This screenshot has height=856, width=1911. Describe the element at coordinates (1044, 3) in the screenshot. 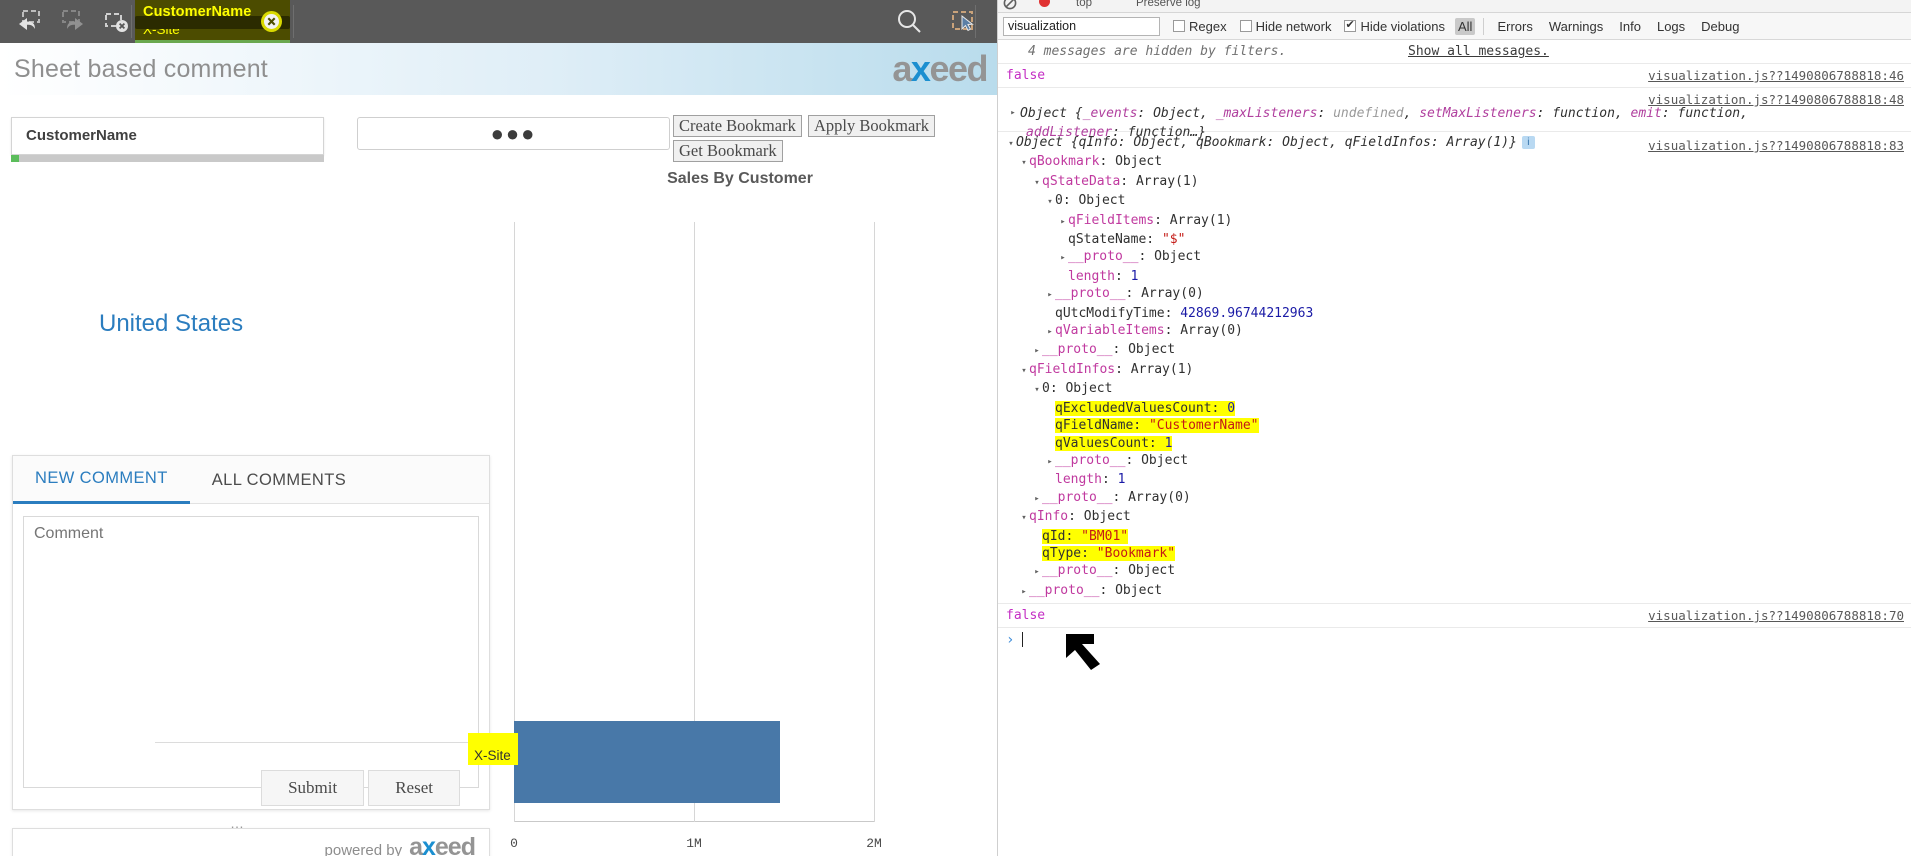

I see `error-indicator-icon` at that location.